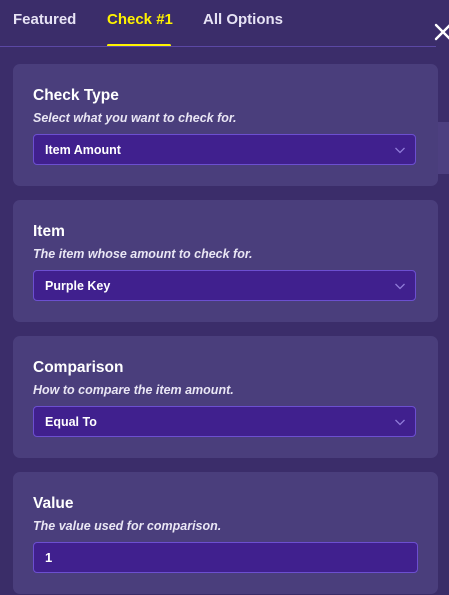 This screenshot has width=449, height=595. I want to click on tab-bar: Featured Check #1 All Options, so click(224, 24).